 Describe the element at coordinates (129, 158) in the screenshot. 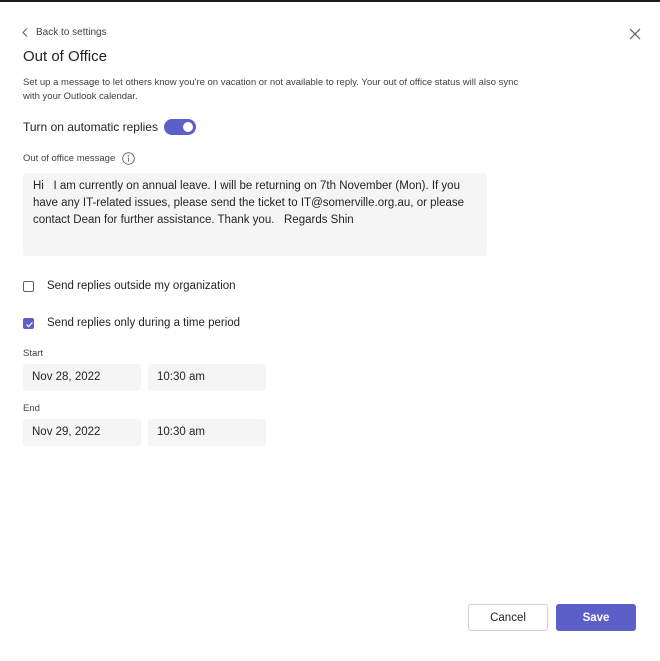

I see `info-icon` at that location.